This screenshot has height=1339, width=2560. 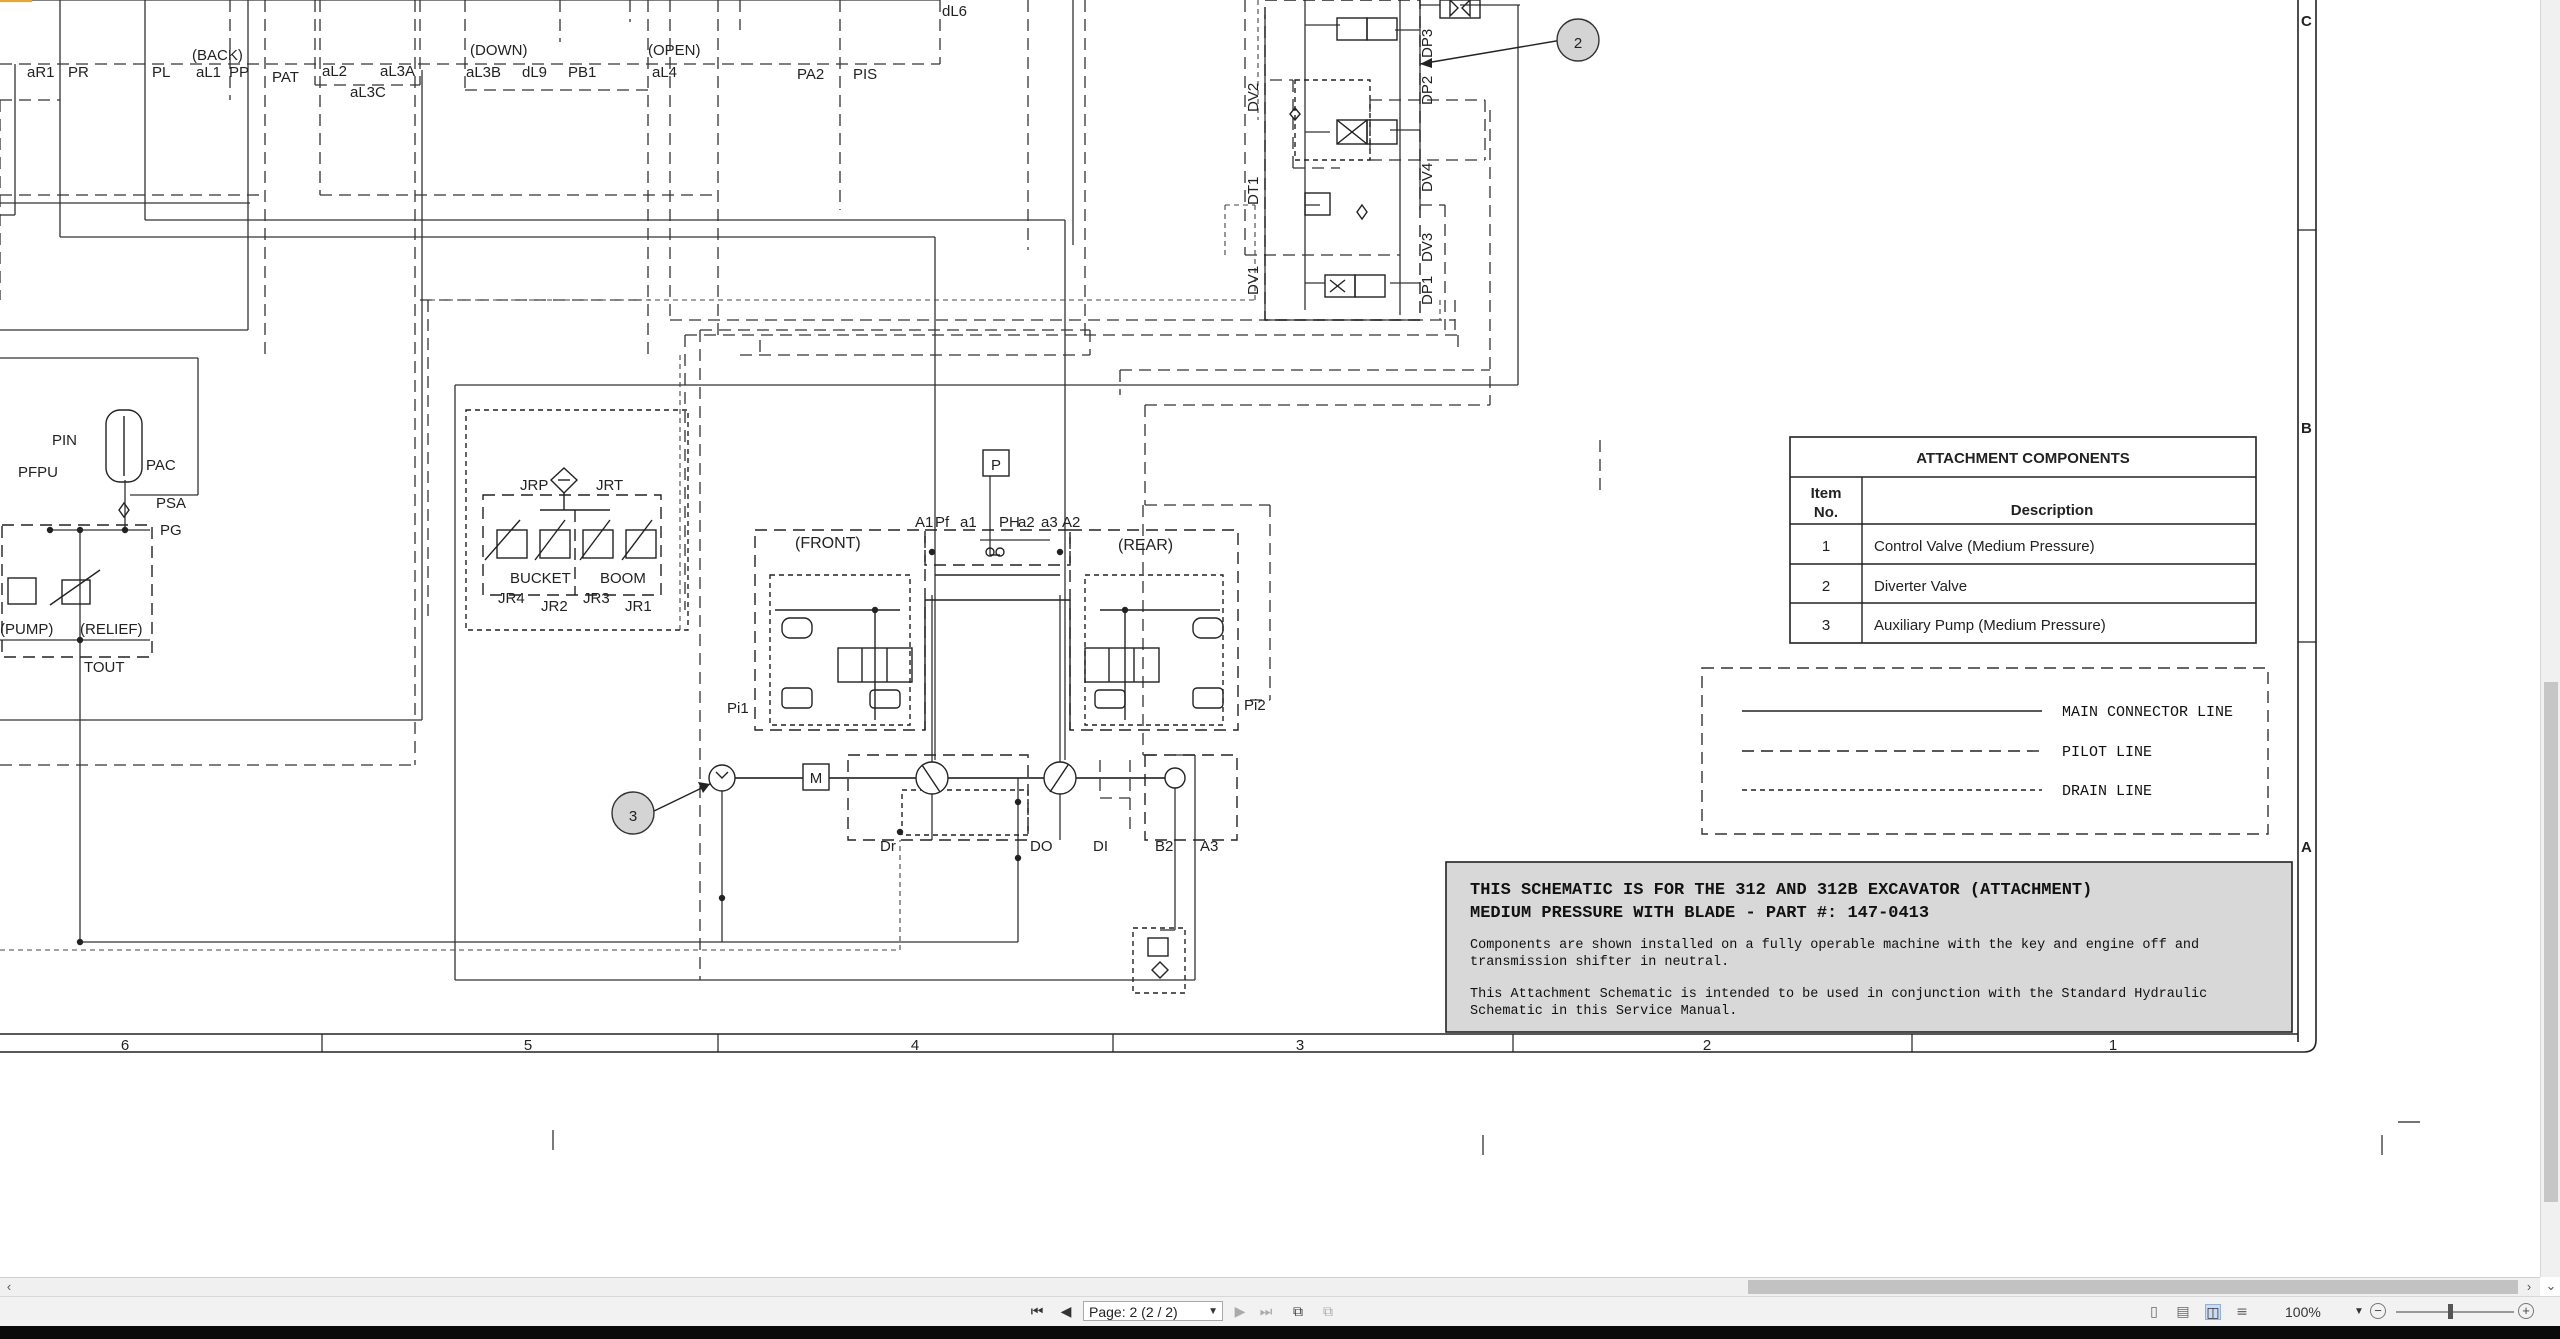 I want to click on svg-text: a3, so click(x=1049, y=522).